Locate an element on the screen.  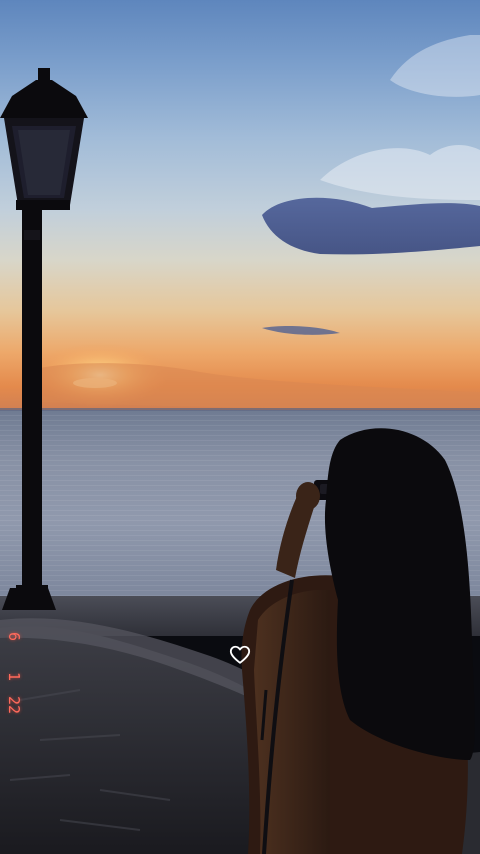
date-stamp-part2: 1 is located at coordinates (14, 677).